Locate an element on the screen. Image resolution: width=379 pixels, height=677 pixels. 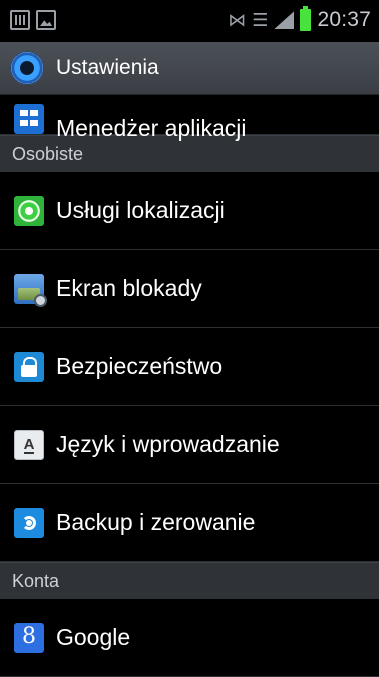
sd-card-icon is located at coordinates (20, 20).